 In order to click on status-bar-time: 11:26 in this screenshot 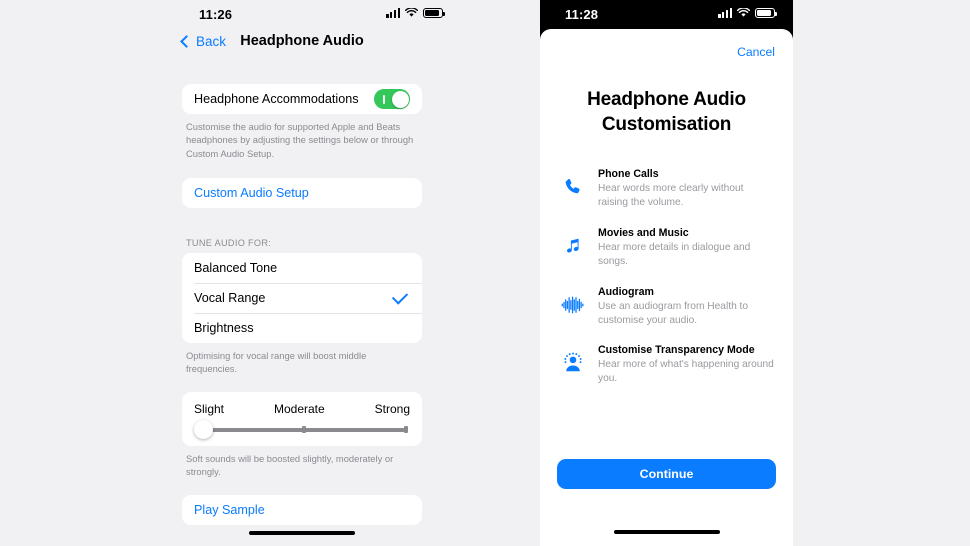, I will do `click(216, 14)`.